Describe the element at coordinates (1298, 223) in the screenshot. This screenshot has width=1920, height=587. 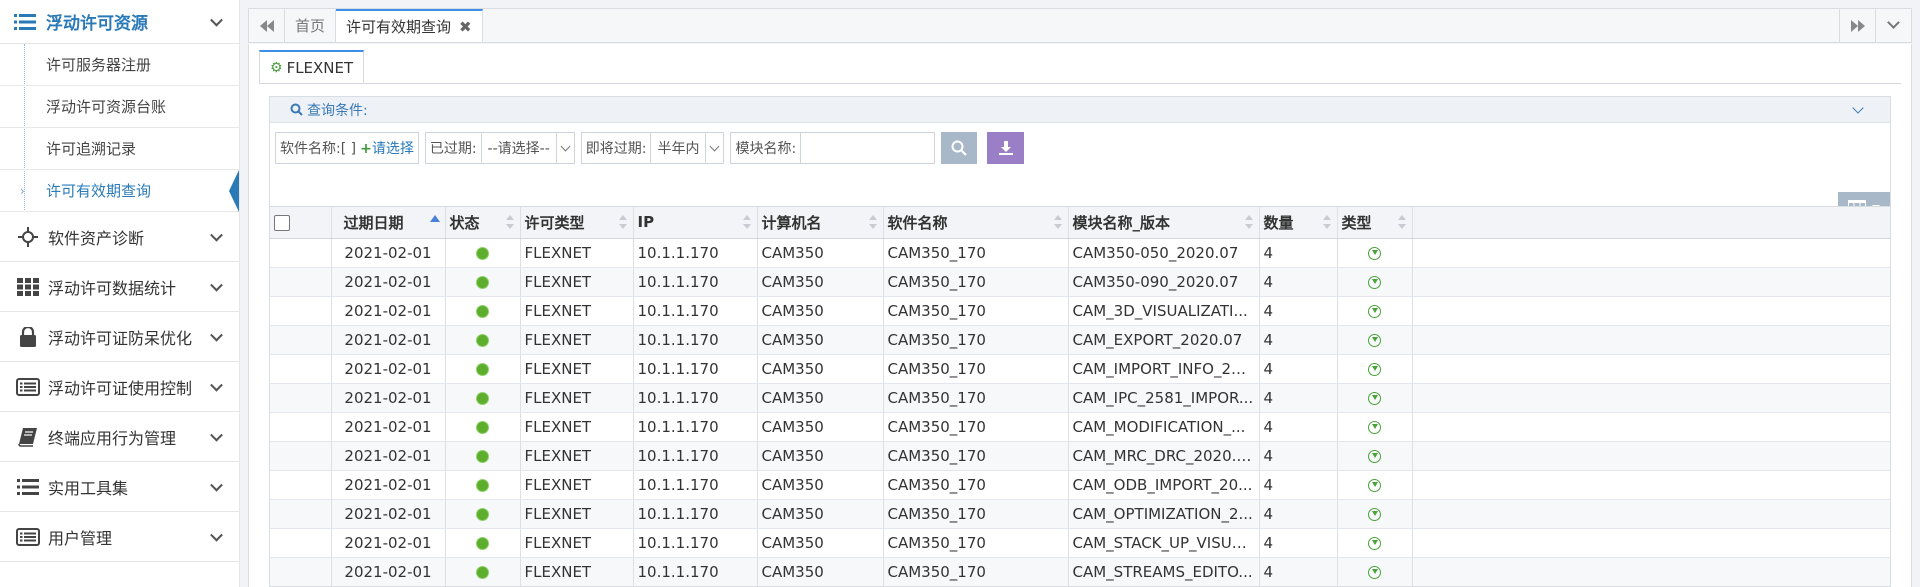
I see `column-header: 数量` at that location.